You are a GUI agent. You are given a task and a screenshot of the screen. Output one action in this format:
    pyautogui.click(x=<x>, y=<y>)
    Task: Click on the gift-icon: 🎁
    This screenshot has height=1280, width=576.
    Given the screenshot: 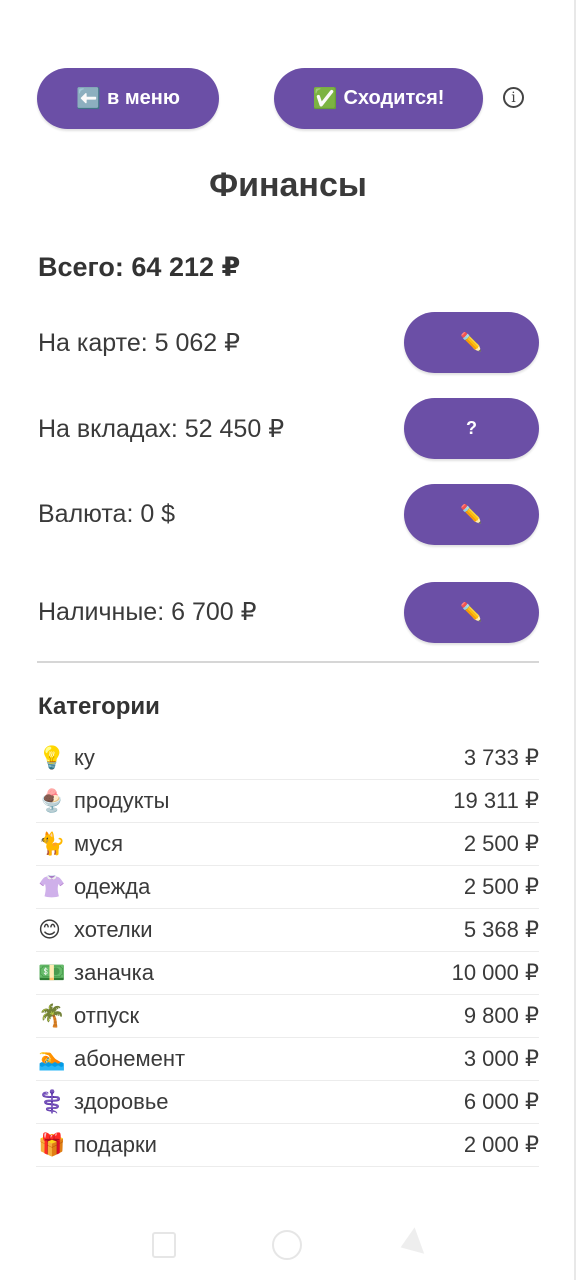 What is the action you would take?
    pyautogui.click(x=52, y=1144)
    